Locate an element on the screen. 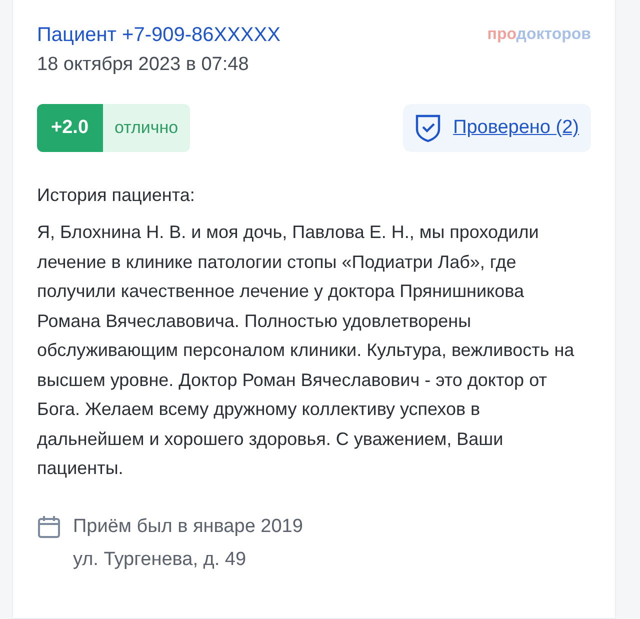 The image size is (640, 619). calendar-icon is located at coordinates (49, 526).